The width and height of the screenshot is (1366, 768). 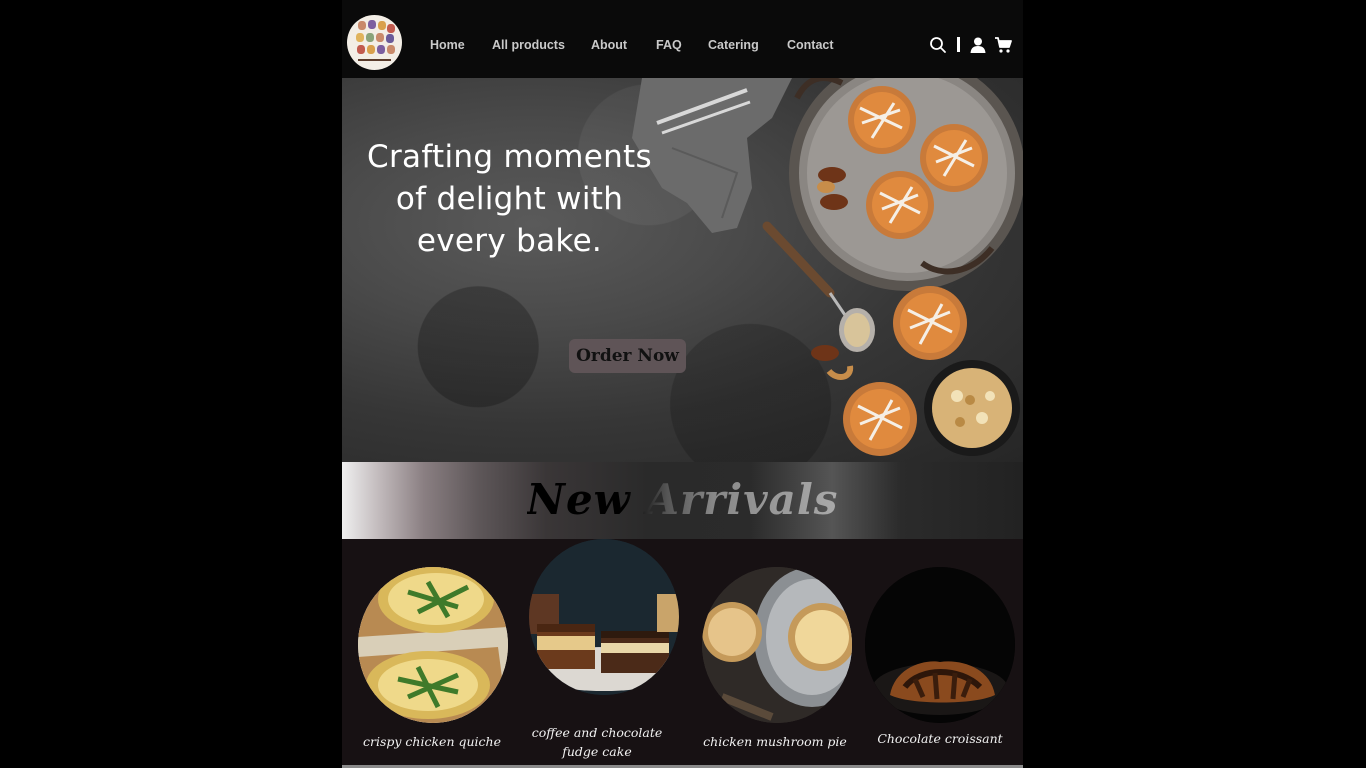 What do you see at coordinates (1004, 45) in the screenshot?
I see `cart-icon` at bounding box center [1004, 45].